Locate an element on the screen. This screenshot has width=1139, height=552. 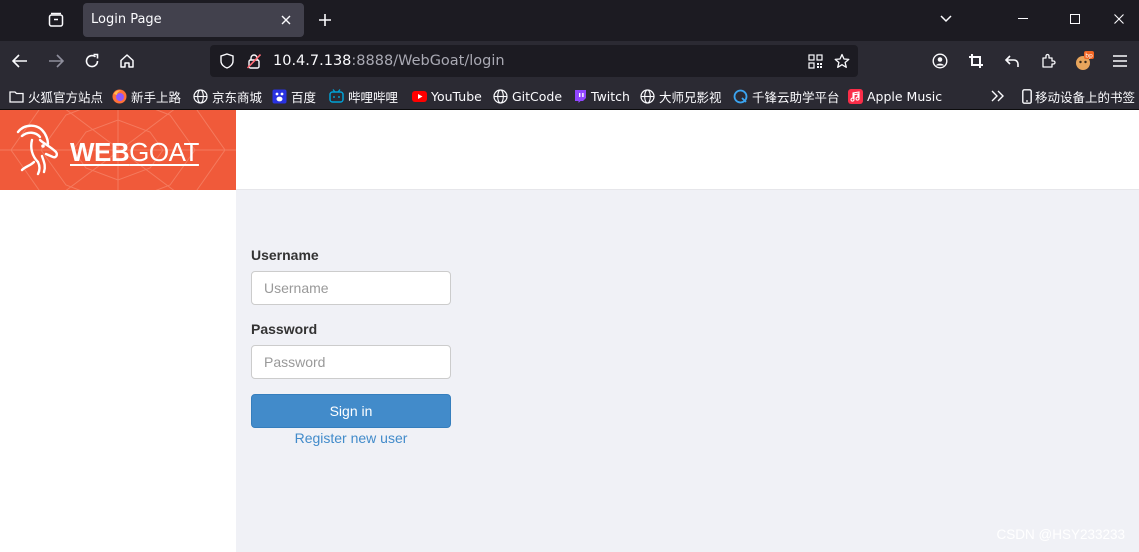
bookmarks-overflow-icon is located at coordinates (998, 96).